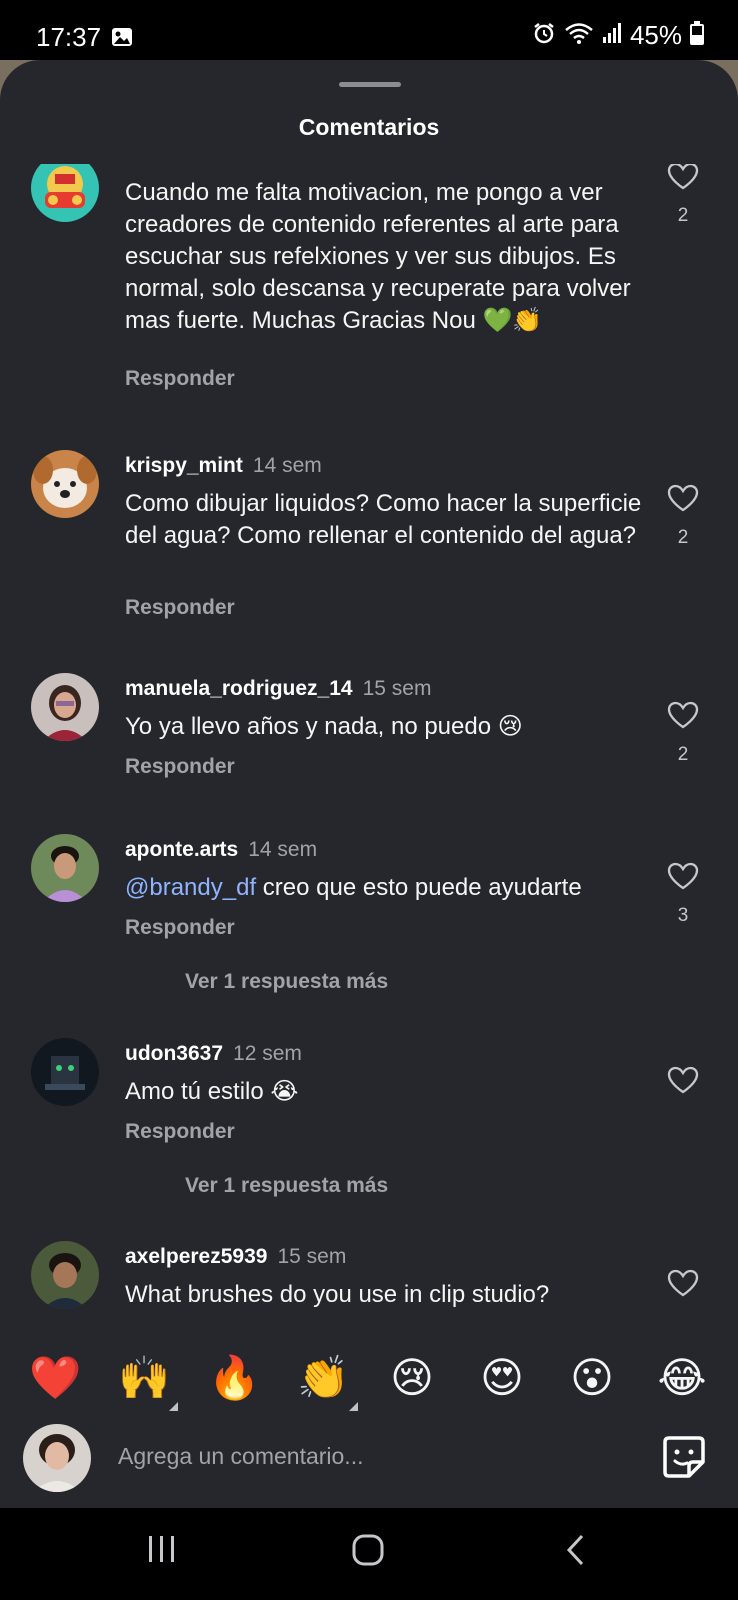 Image resolution: width=738 pixels, height=1600 pixels. I want to click on back-icon, so click(576, 1552).